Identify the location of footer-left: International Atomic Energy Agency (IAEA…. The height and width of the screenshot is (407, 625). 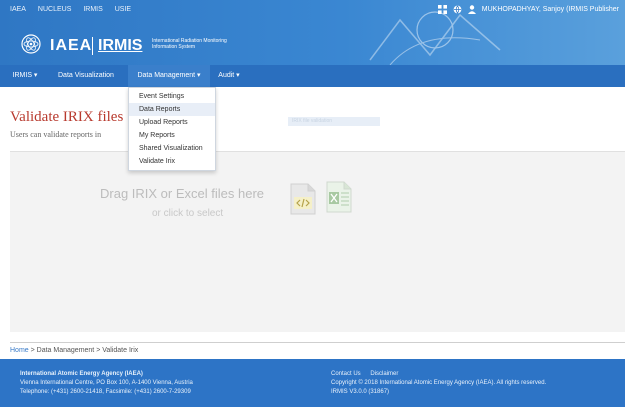
(106, 383).